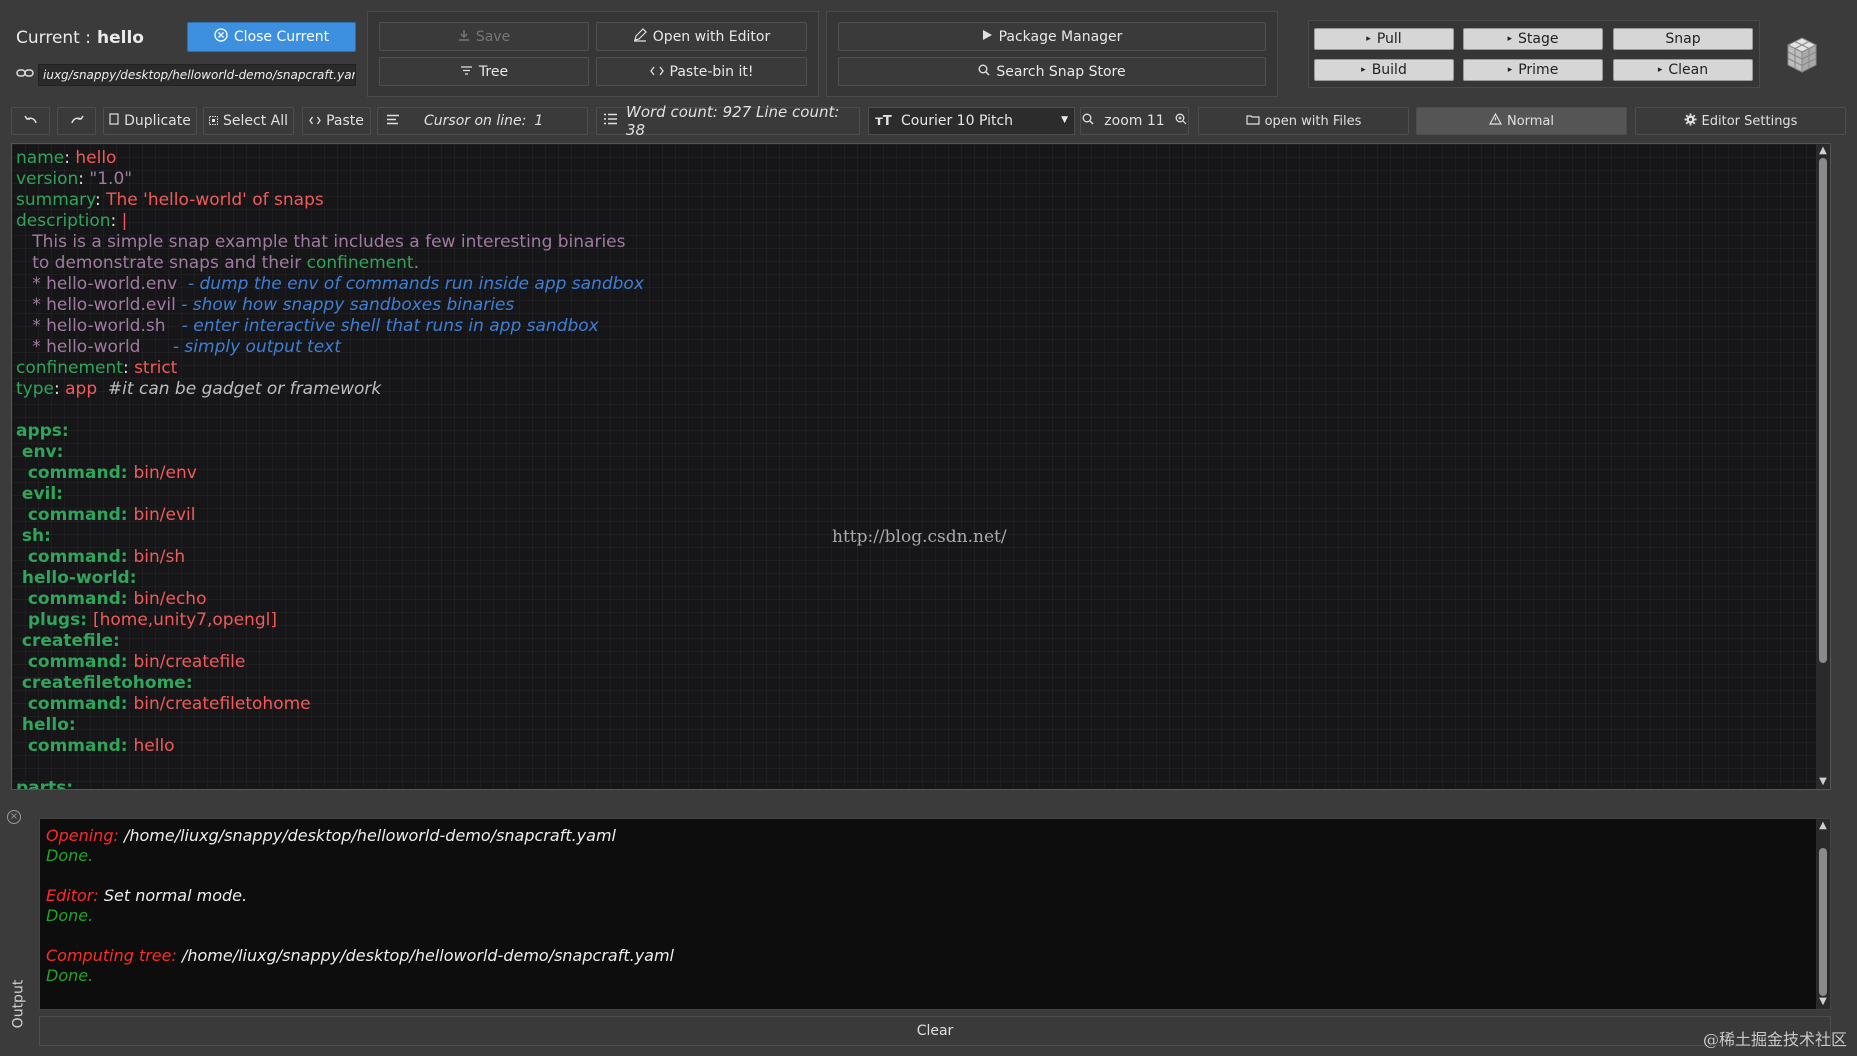 This screenshot has width=1857, height=1056. I want to click on code-line: type: app #it can be gadget or framework, so click(330, 389).